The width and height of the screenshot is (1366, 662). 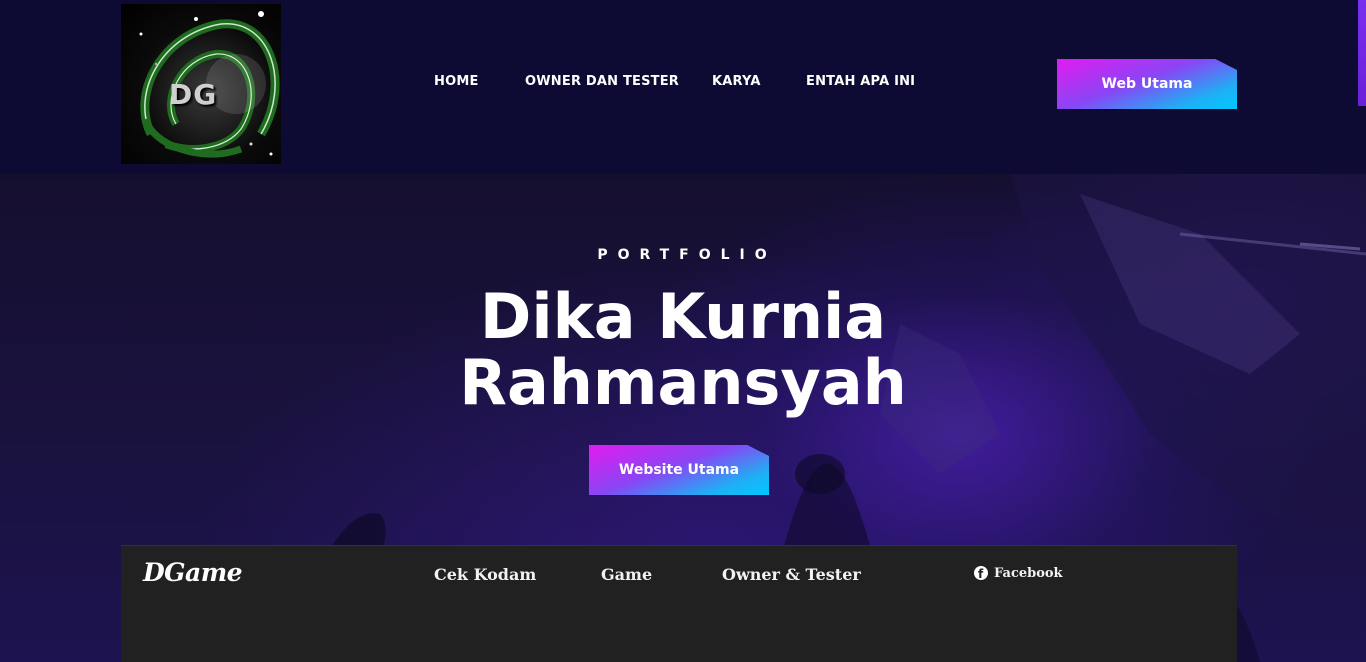 What do you see at coordinates (860, 81) in the screenshot?
I see `nav-entah-apa-ini: ENTAH APA INI` at bounding box center [860, 81].